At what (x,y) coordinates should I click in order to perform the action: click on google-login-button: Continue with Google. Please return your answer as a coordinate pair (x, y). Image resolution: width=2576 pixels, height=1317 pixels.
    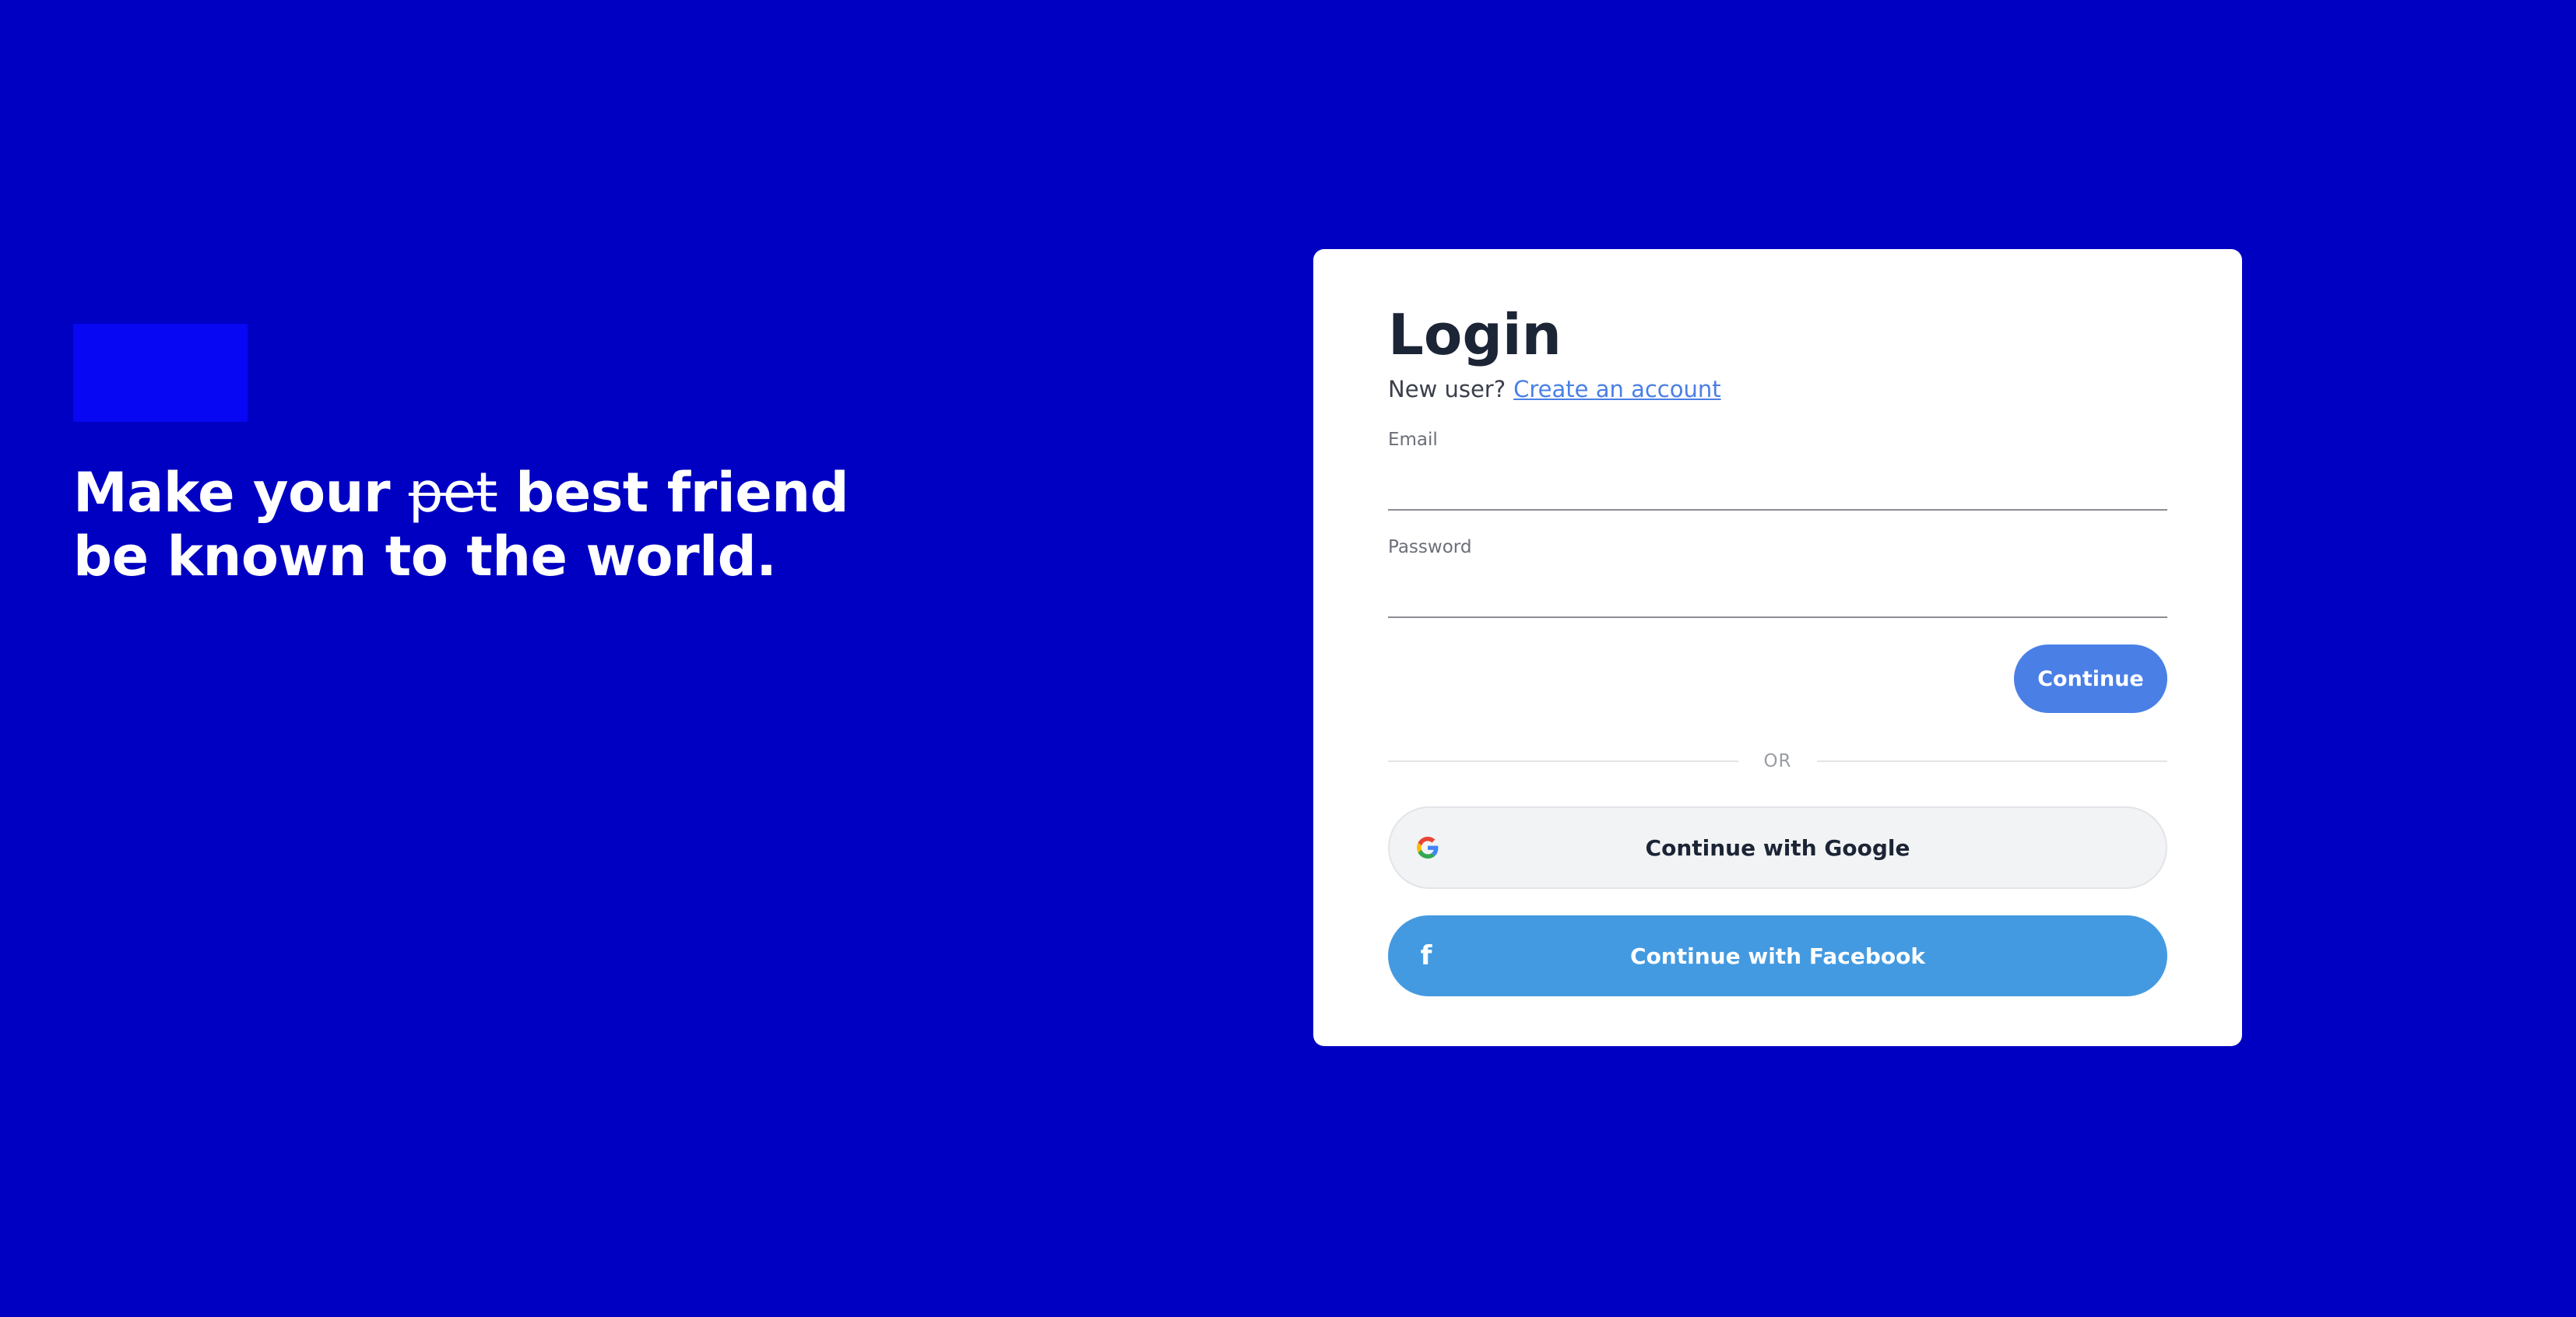
    Looking at the image, I should click on (1778, 847).